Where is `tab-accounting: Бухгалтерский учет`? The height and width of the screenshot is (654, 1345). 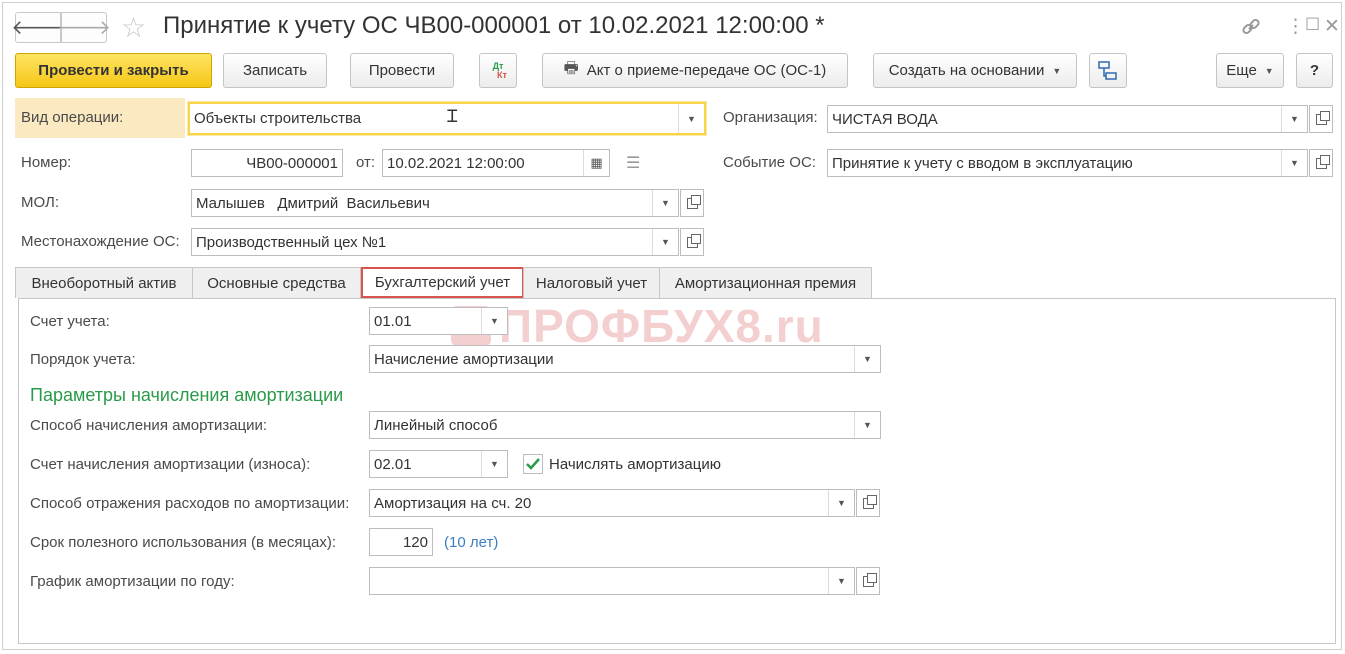
tab-accounting: Бухгалтерский учет is located at coordinates (442, 282).